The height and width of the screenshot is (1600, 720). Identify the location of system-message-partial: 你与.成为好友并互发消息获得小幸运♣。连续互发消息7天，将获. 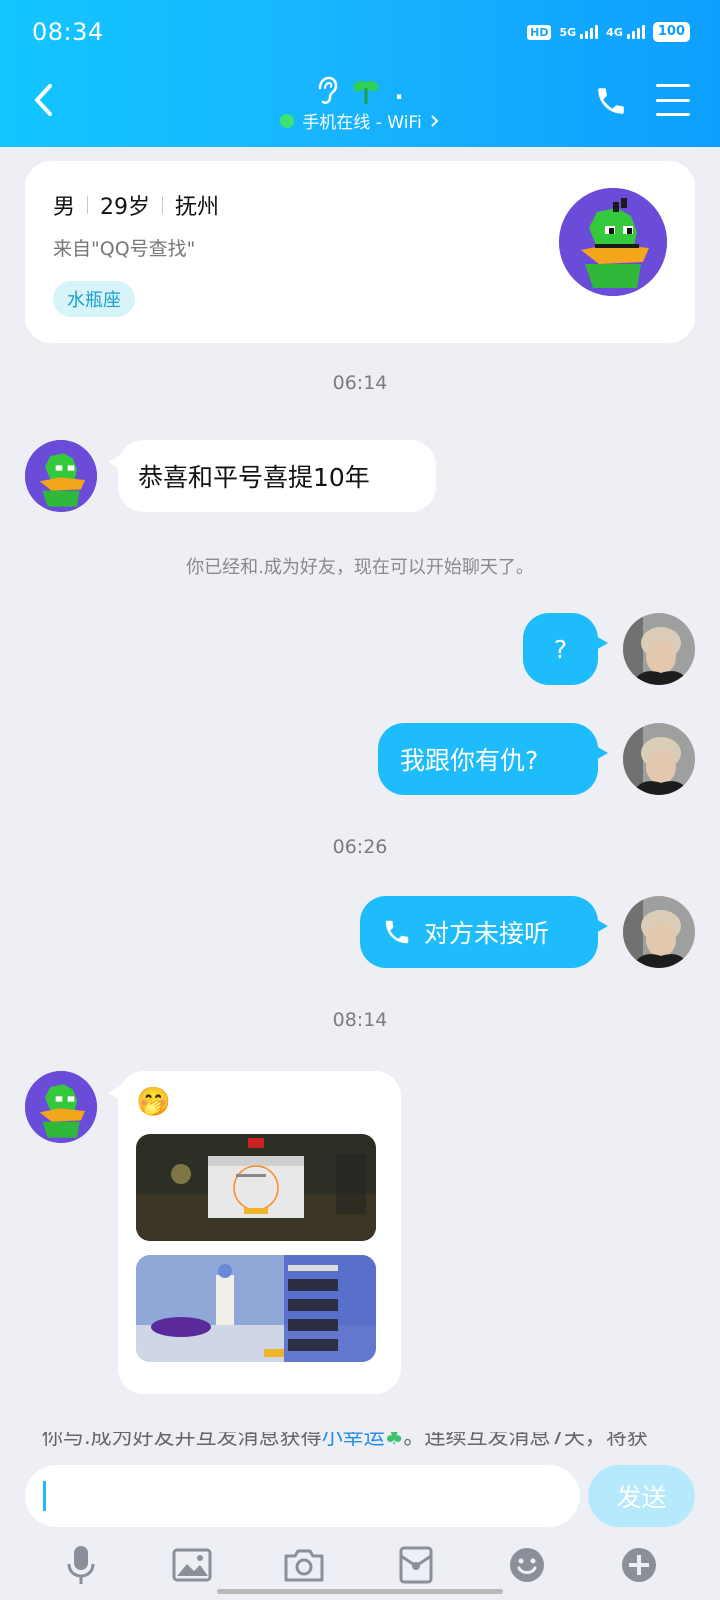
(362, 1440).